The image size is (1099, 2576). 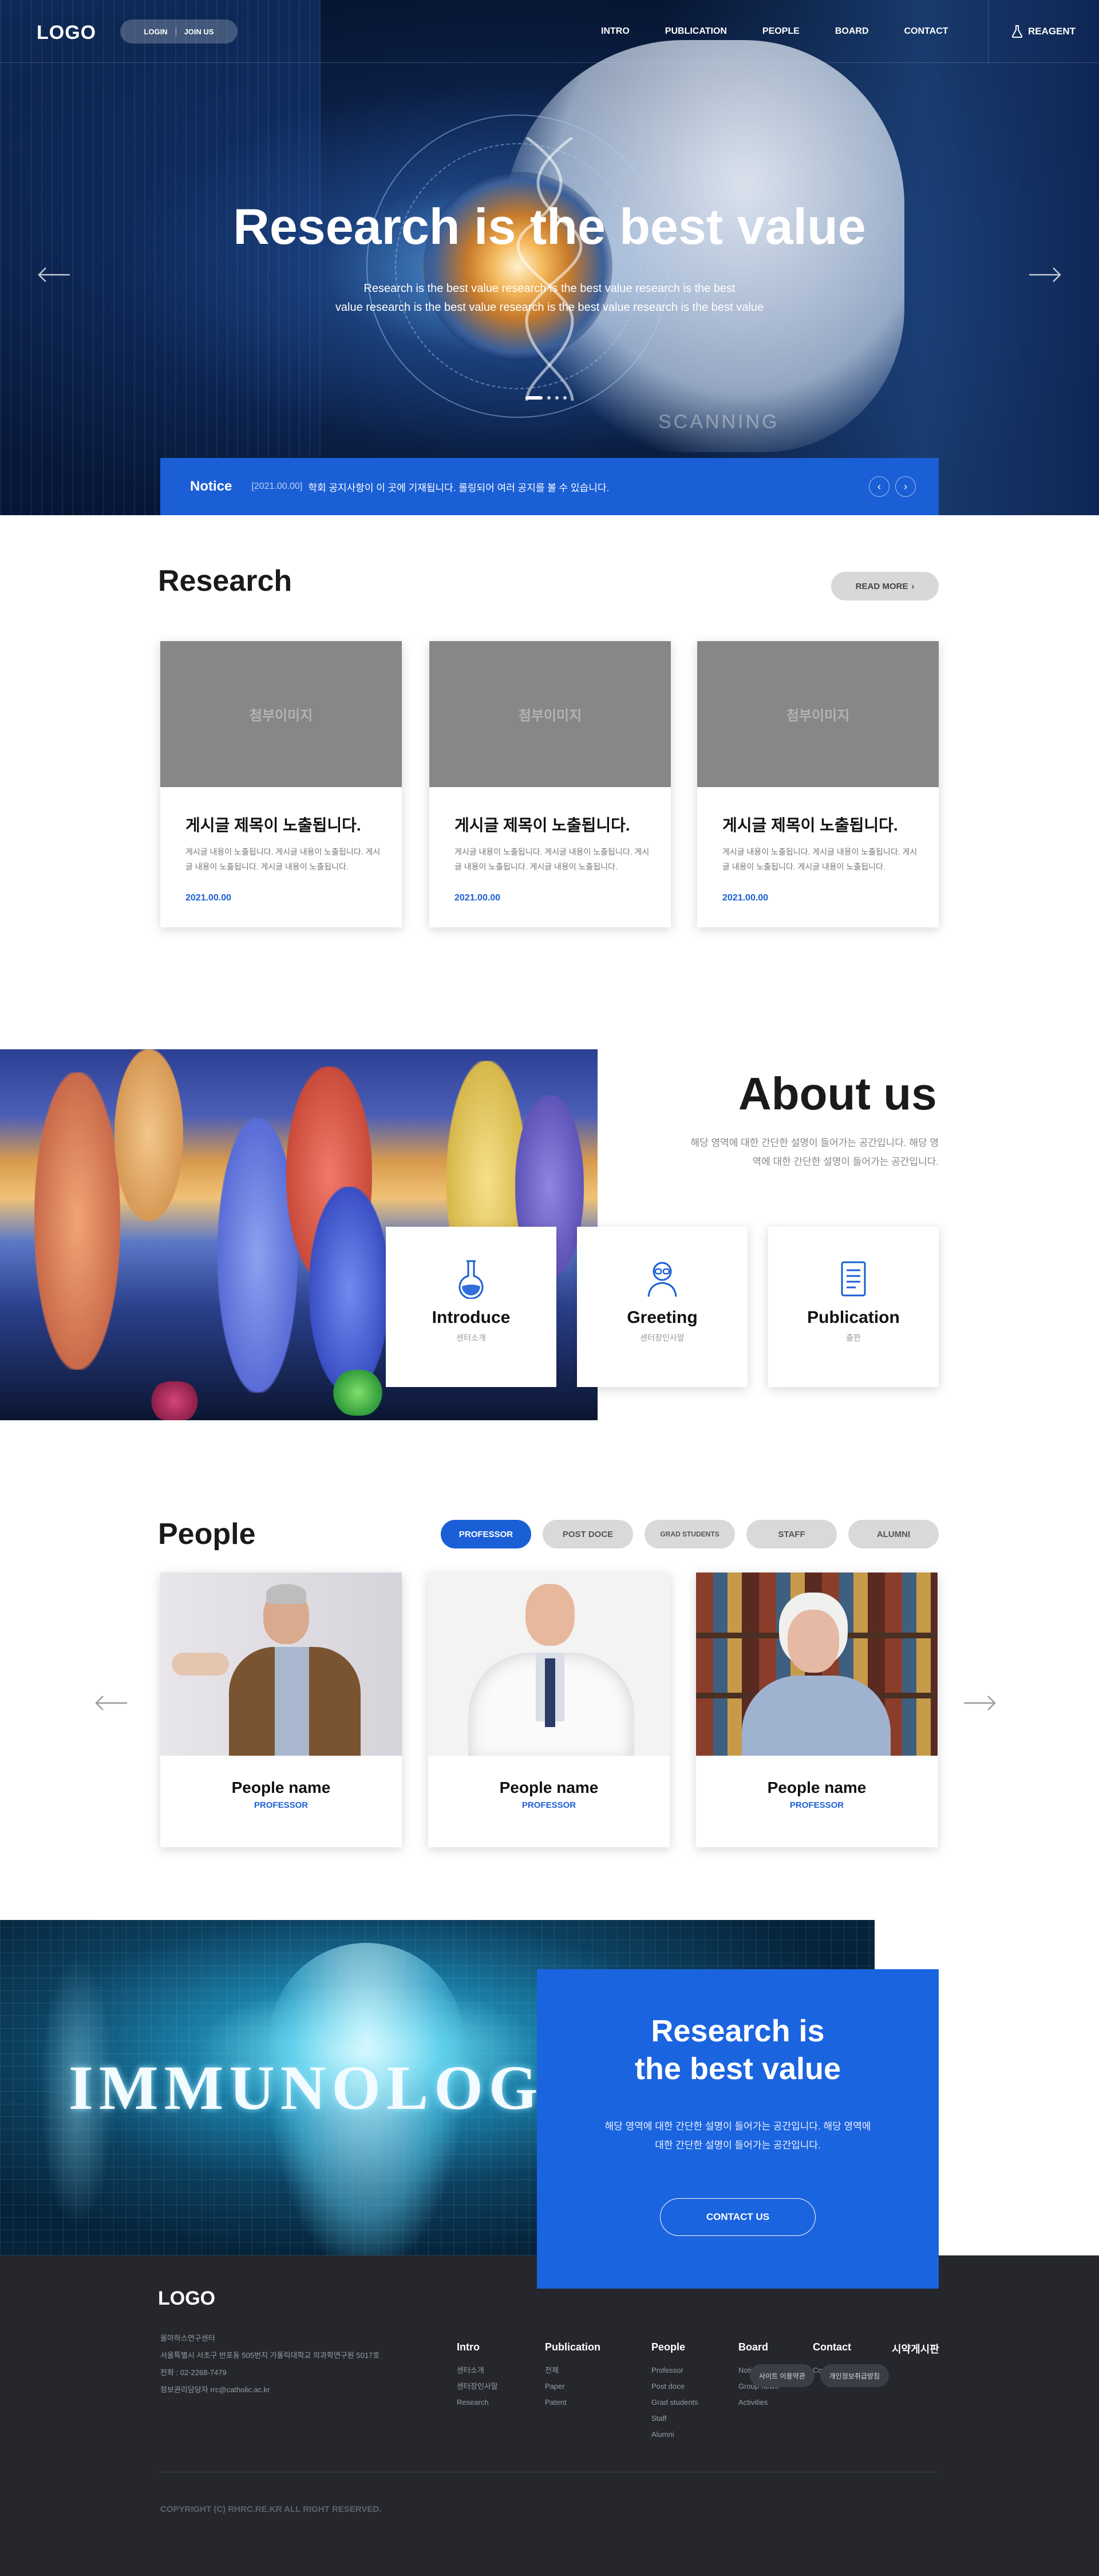 What do you see at coordinates (1045, 274) in the screenshot?
I see `hero-next-arrow-icon` at bounding box center [1045, 274].